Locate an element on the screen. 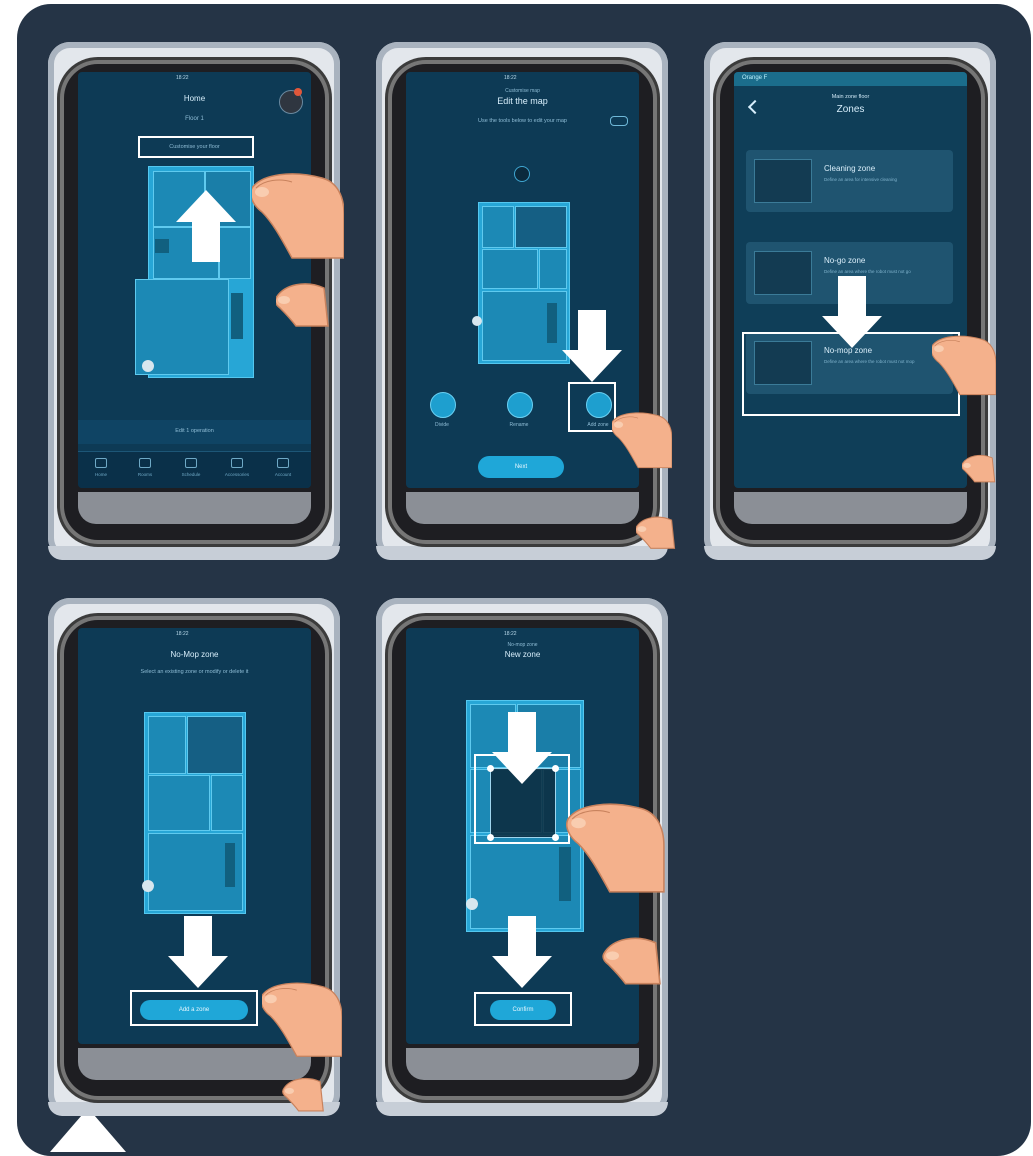  rooms-icon is located at coordinates (145, 463).